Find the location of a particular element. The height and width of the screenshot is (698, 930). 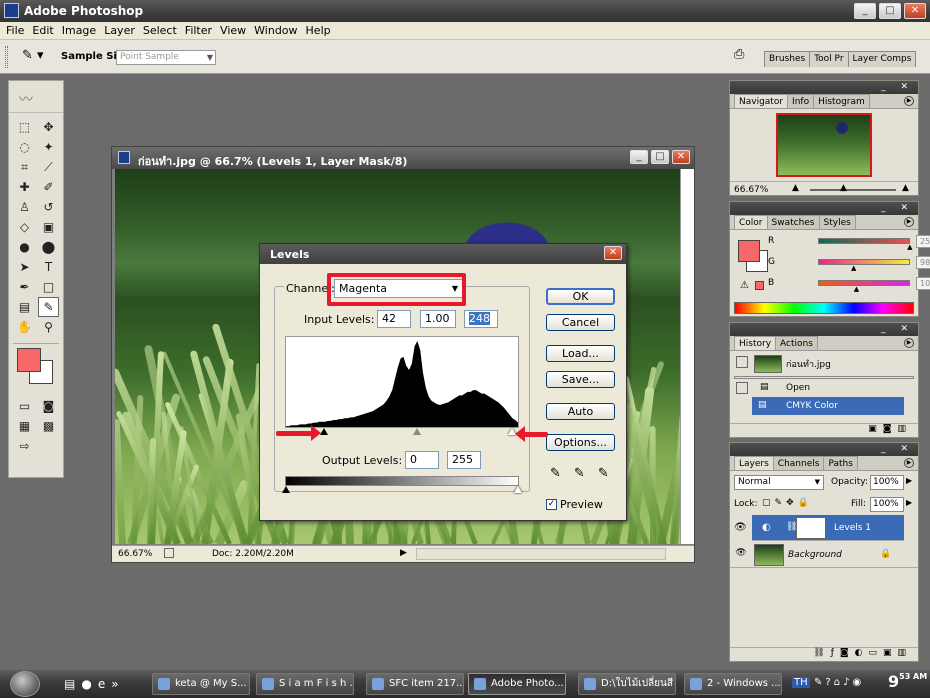

opacity-field: 100% is located at coordinates (887, 482).